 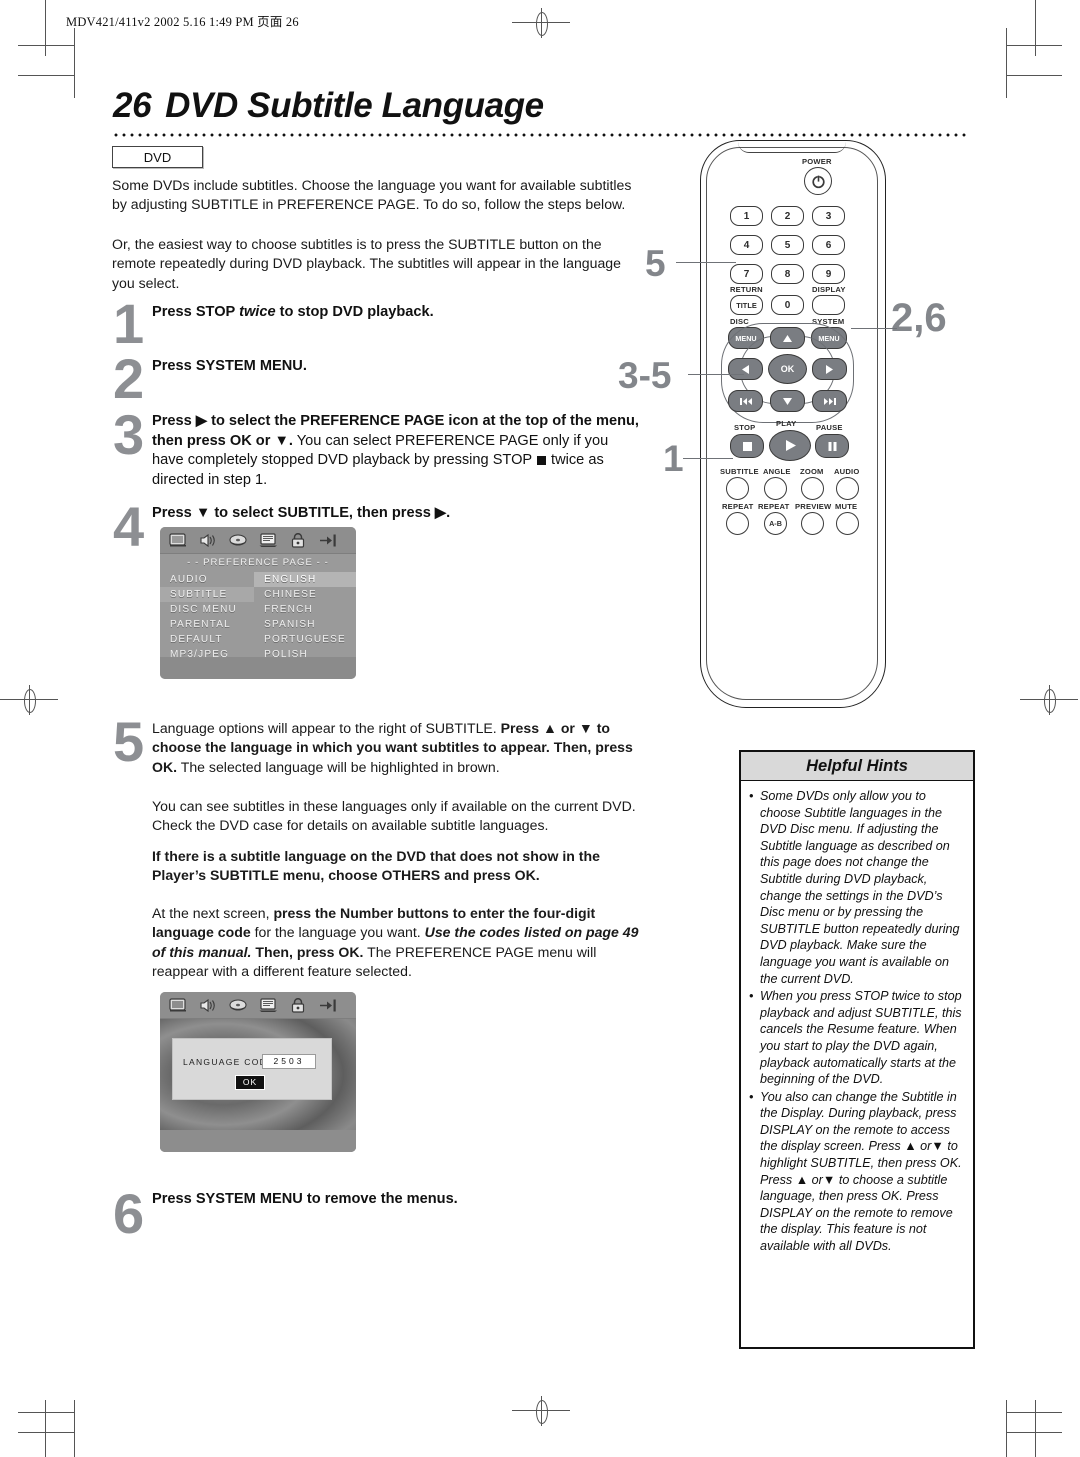 What do you see at coordinates (252, 1069) in the screenshot?
I see `language-code-dialog: LANGUAGE CODE 2503 OK` at bounding box center [252, 1069].